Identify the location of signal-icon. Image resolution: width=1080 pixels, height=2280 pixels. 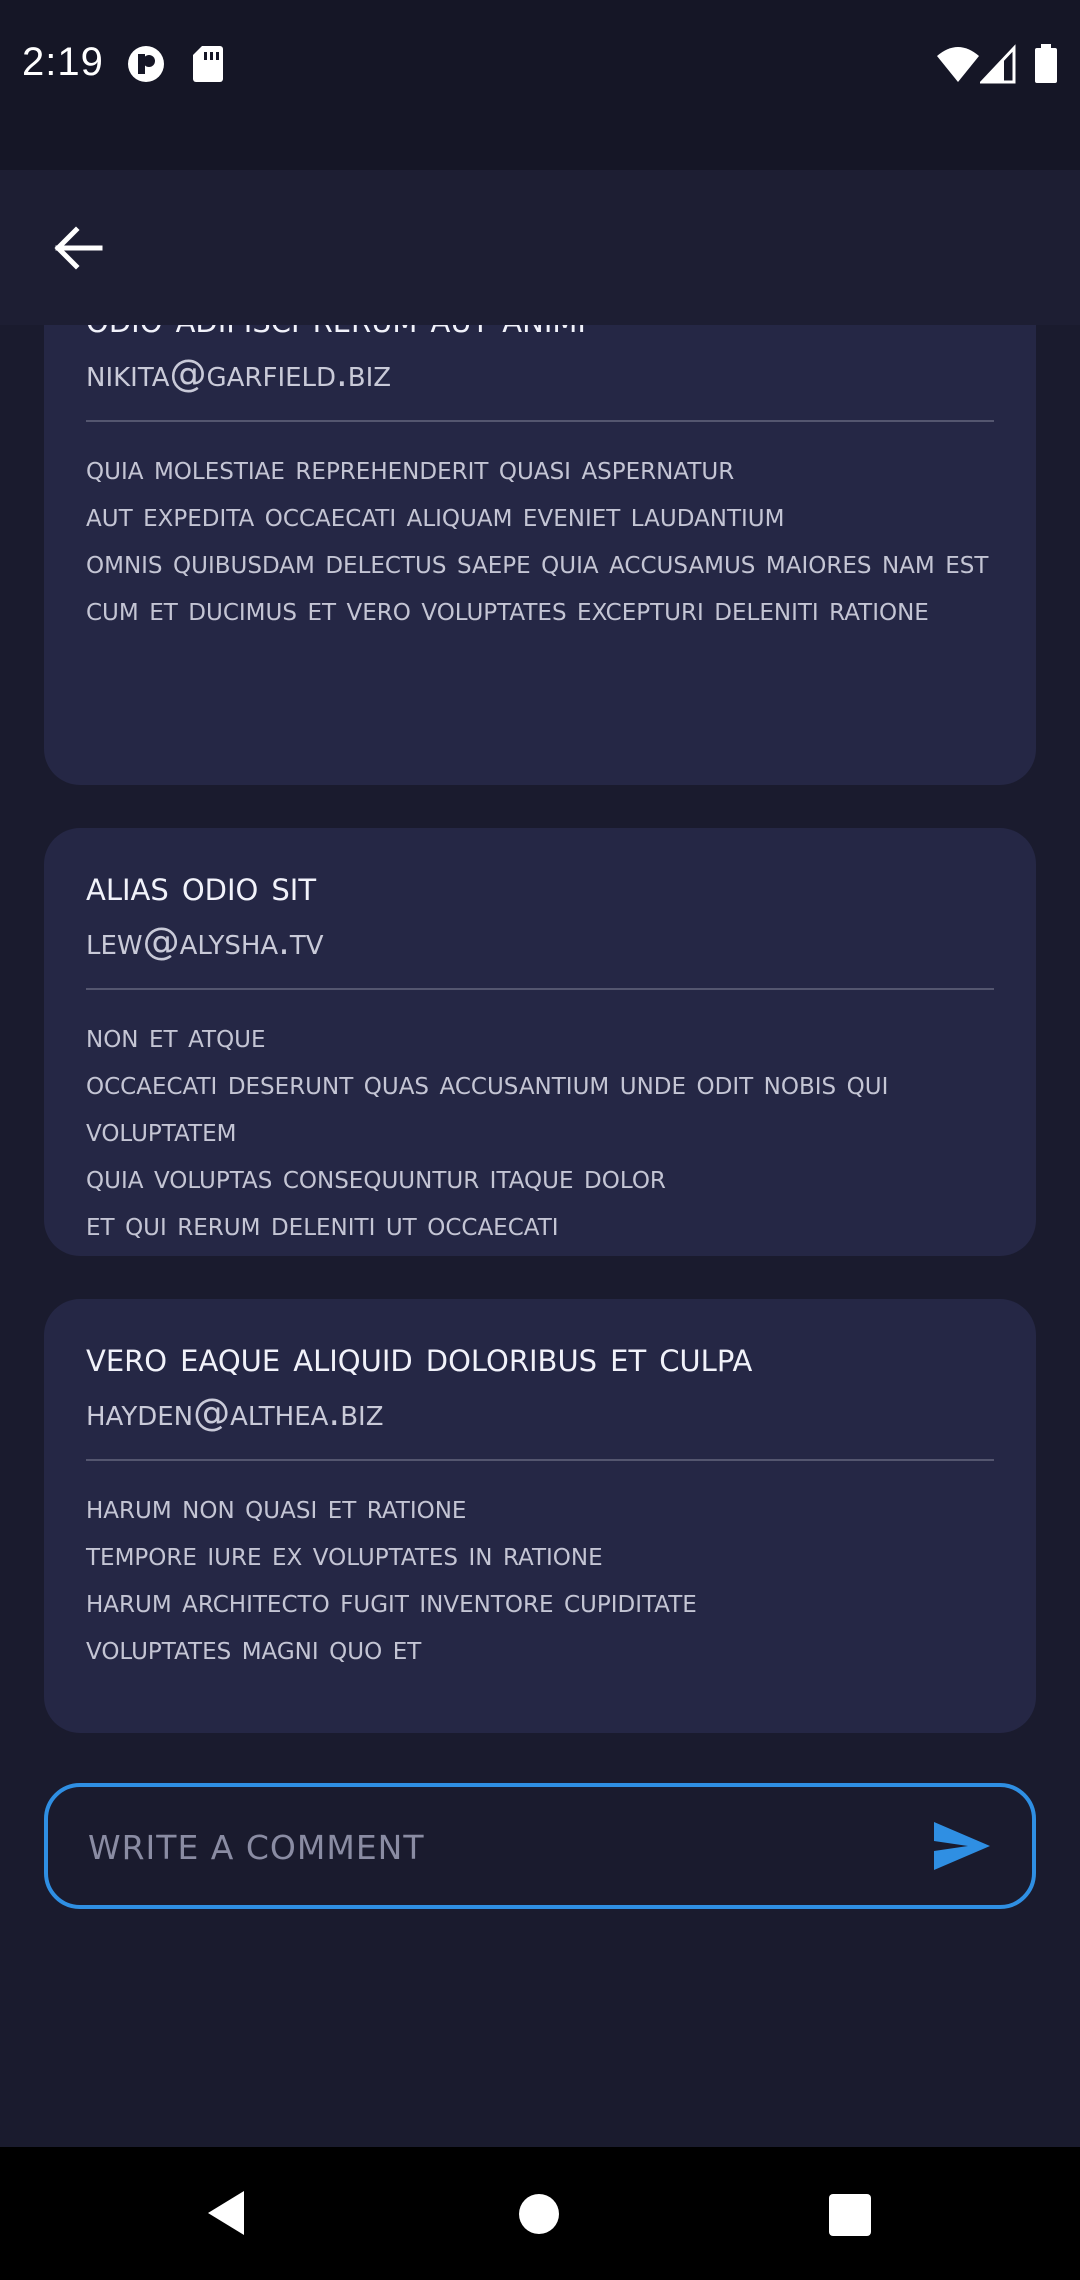
(998, 64).